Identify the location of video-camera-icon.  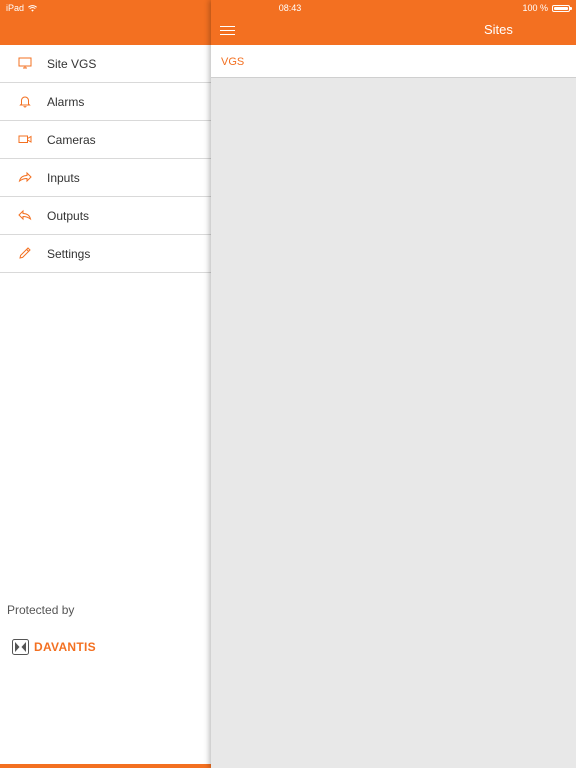
(25, 139).